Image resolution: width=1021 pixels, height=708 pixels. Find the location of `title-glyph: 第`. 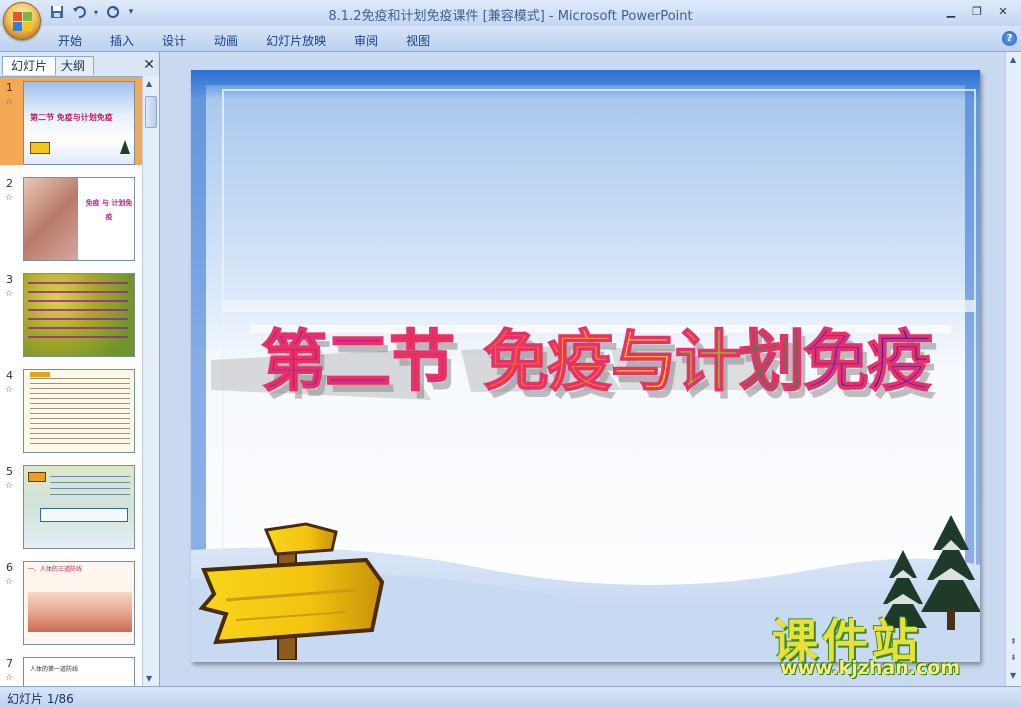

title-glyph: 第 is located at coordinates (294, 361).